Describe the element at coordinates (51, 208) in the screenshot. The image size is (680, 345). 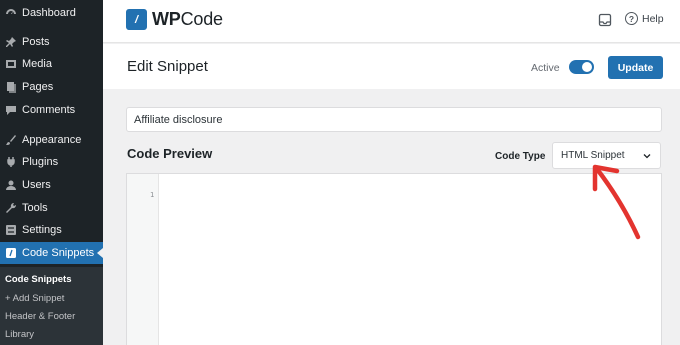
I see `sidebar-item-tools: Tools` at that location.